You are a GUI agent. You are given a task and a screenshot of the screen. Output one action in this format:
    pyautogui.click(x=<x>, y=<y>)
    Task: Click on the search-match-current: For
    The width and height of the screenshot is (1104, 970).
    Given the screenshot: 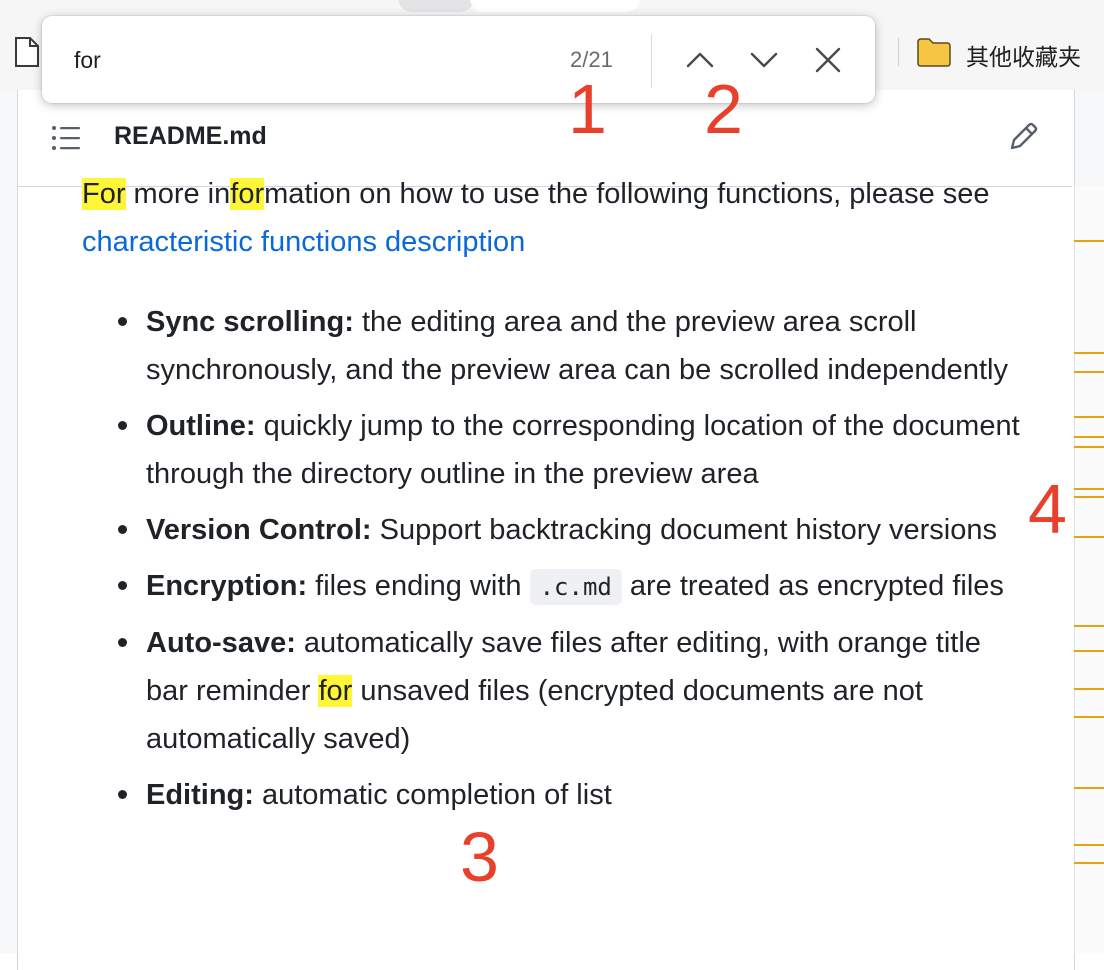 What is the action you would take?
    pyautogui.click(x=104, y=194)
    